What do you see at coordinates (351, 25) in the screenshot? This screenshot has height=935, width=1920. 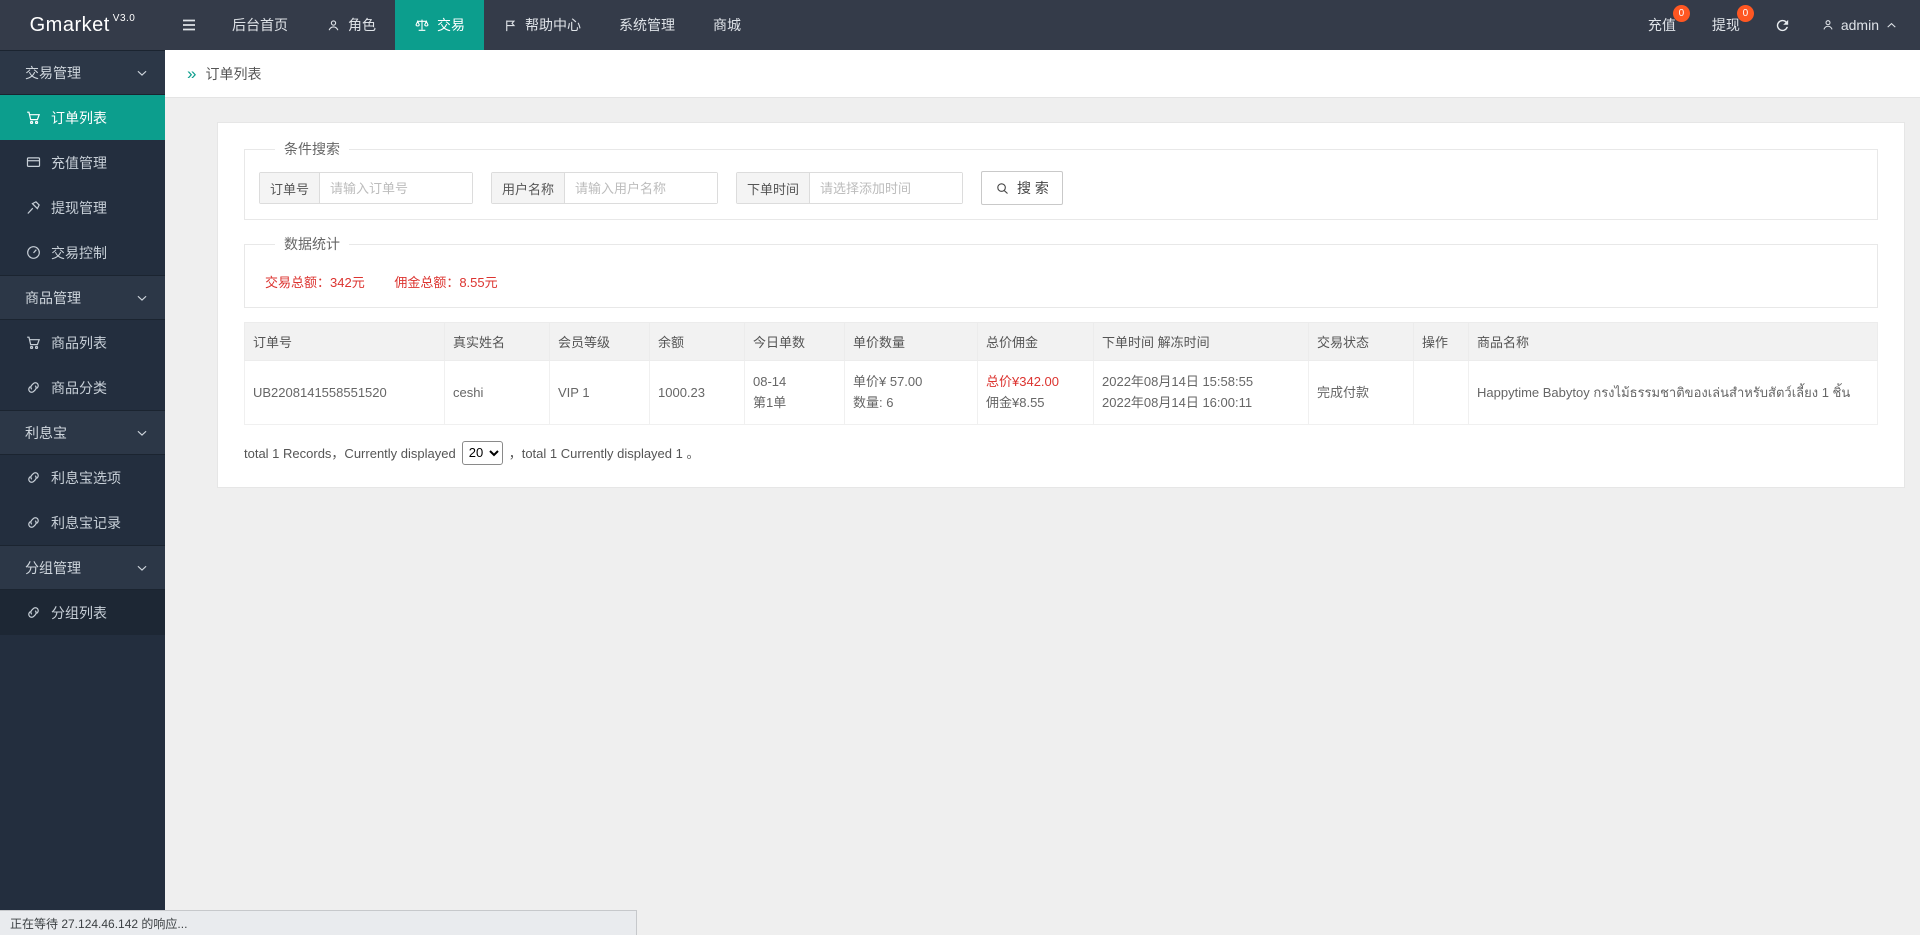 I see `nav-item-roles: 角色` at bounding box center [351, 25].